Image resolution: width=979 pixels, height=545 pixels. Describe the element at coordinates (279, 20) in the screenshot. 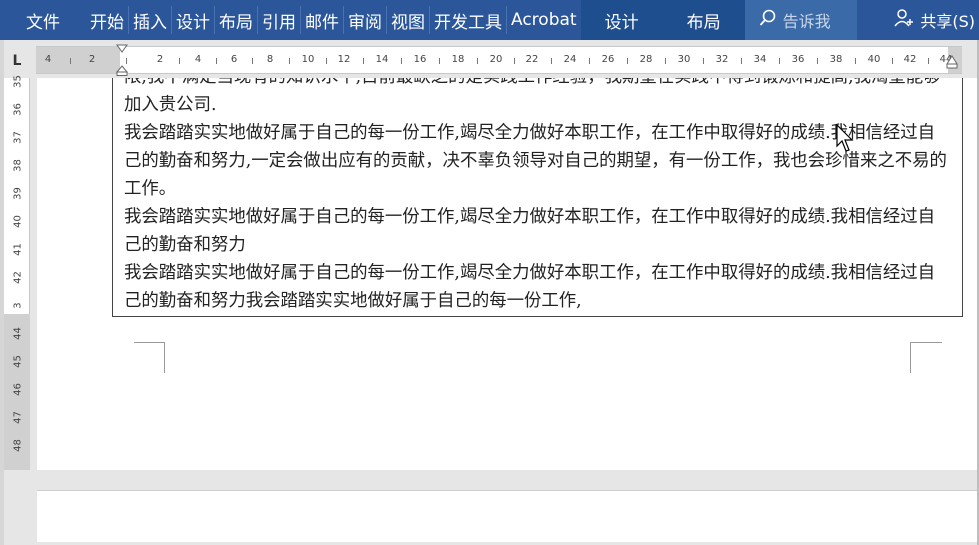

I see `tab-references: 引用` at that location.